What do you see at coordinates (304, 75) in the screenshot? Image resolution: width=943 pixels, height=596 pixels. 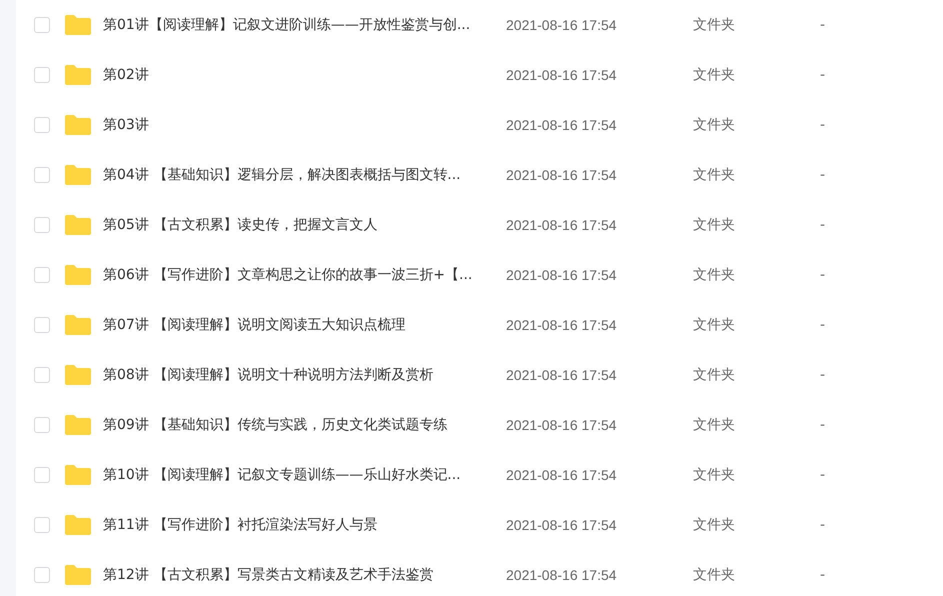 I see `file-name: 第02讲` at bounding box center [304, 75].